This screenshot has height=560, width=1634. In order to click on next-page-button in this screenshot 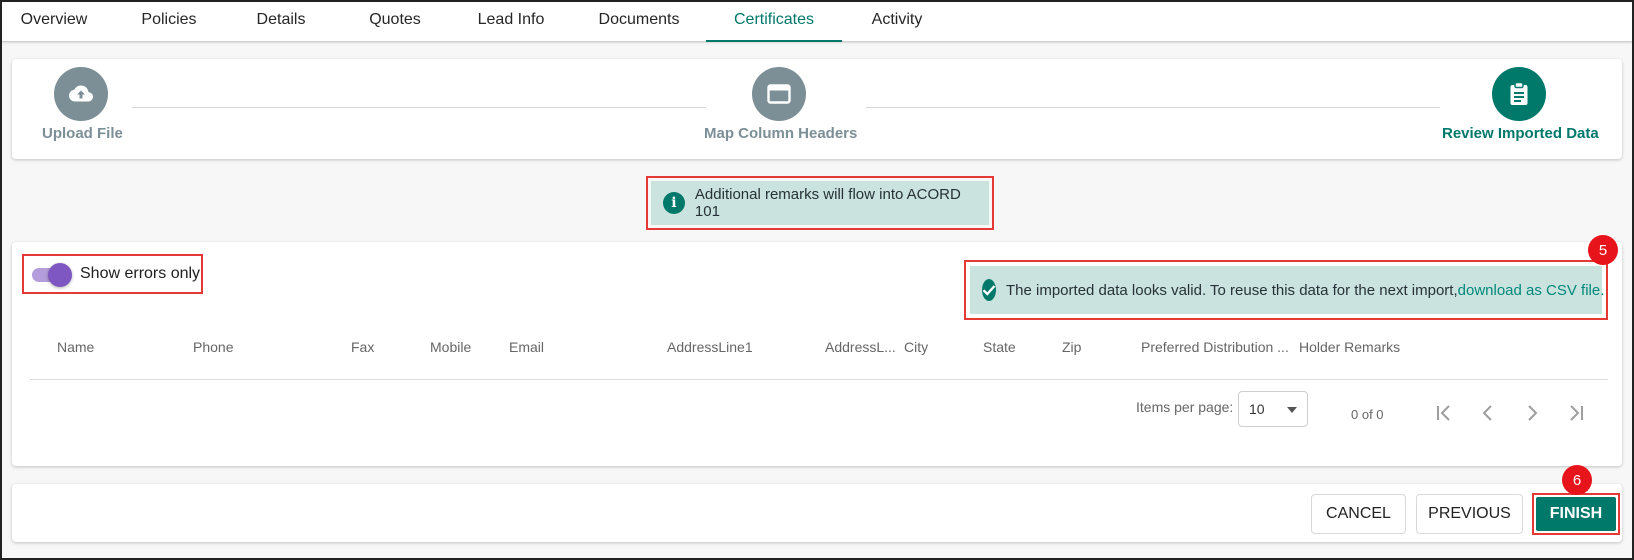, I will do `click(1532, 413)`.